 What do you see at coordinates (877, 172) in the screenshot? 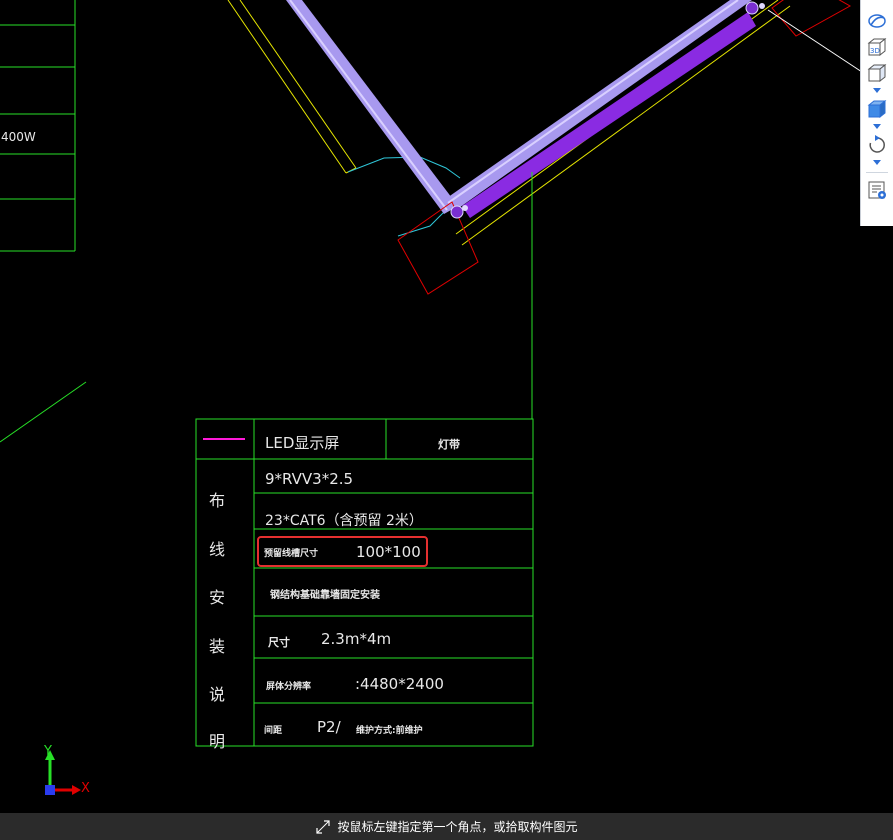
I see `toolbar-divider` at bounding box center [877, 172].